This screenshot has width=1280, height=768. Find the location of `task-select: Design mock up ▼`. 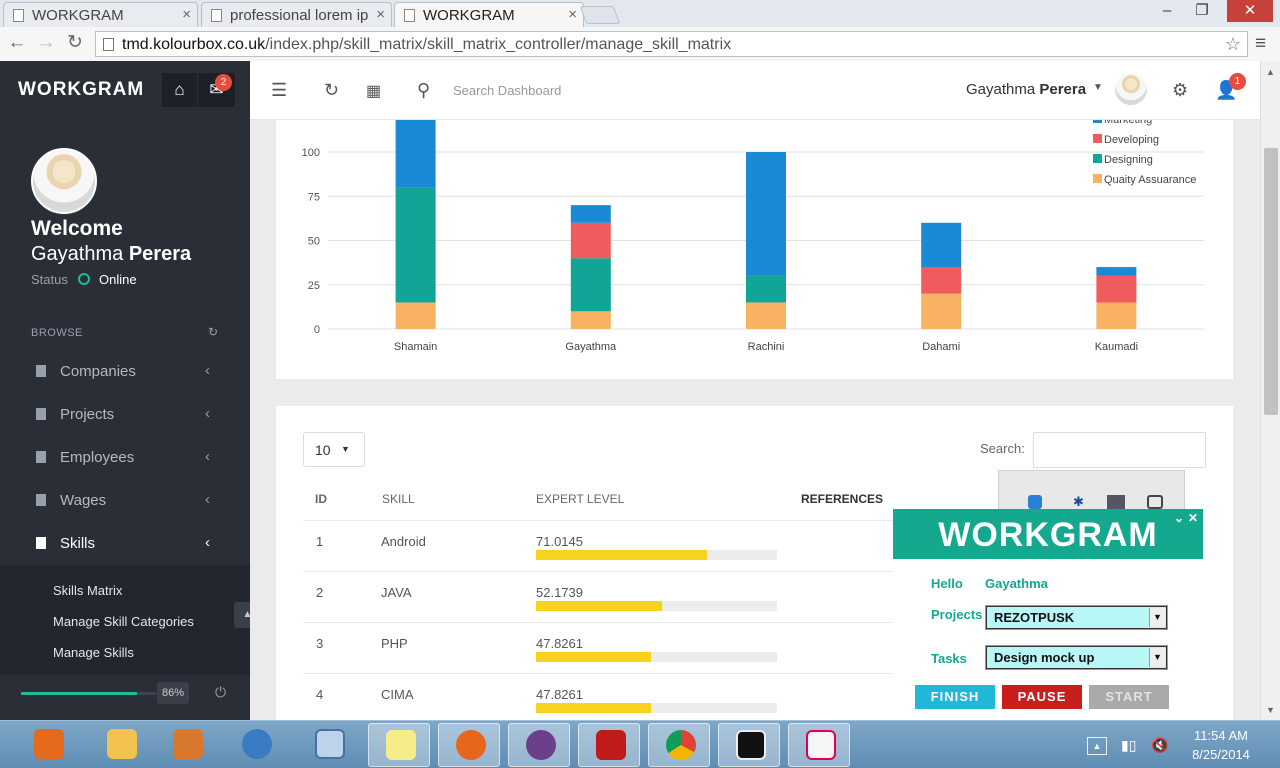

task-select: Design mock up ▼ is located at coordinates (1076, 657).